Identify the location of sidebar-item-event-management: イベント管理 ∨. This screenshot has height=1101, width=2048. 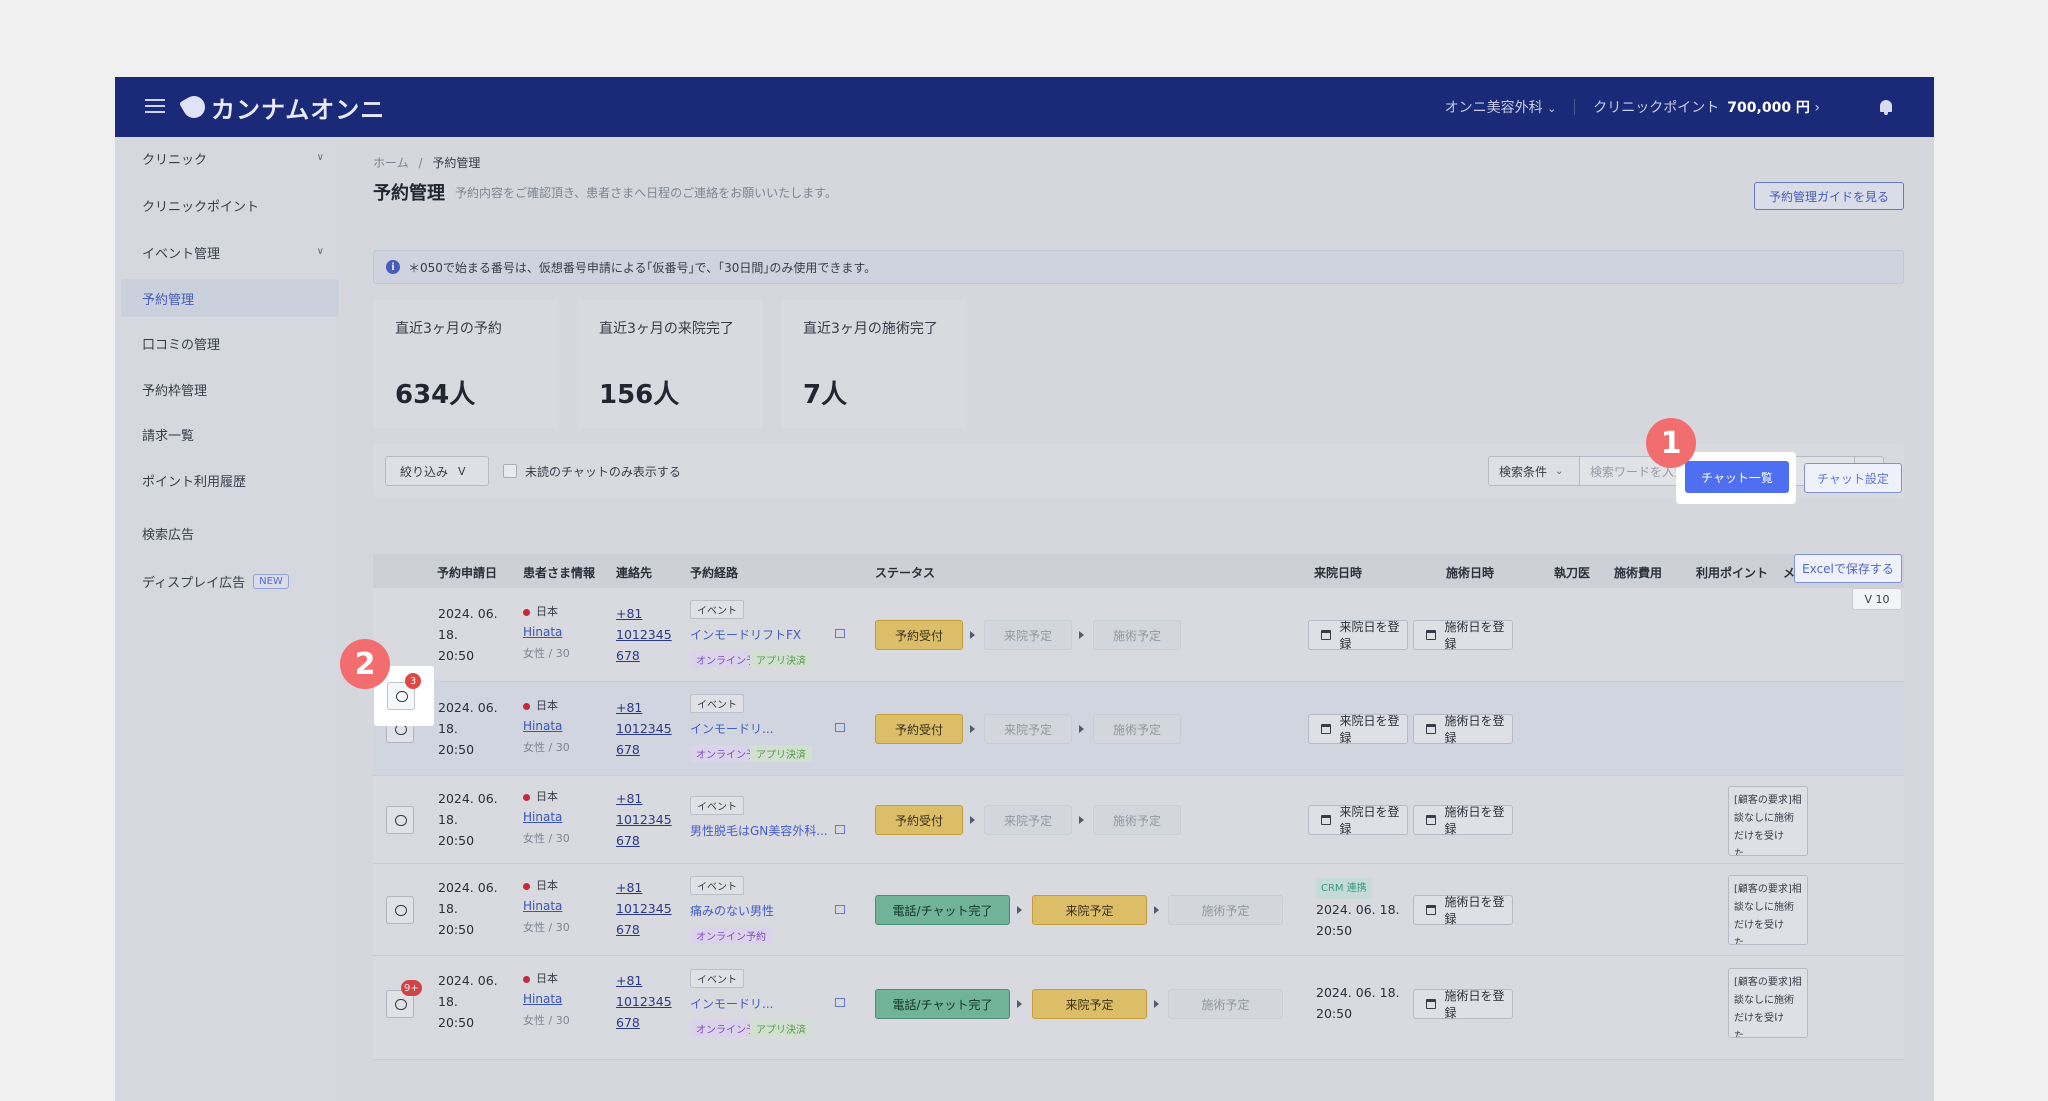
(227, 252).